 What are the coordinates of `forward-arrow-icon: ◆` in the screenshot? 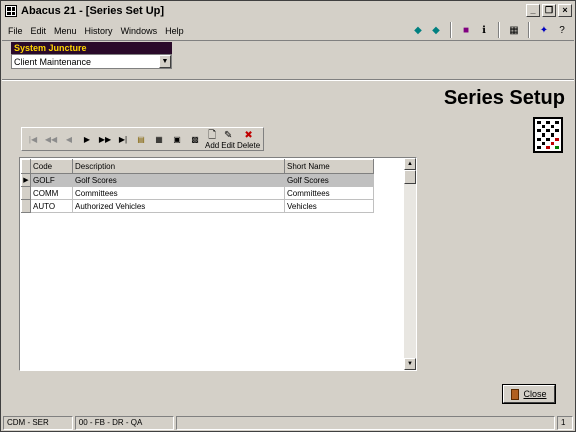 It's located at (436, 30).